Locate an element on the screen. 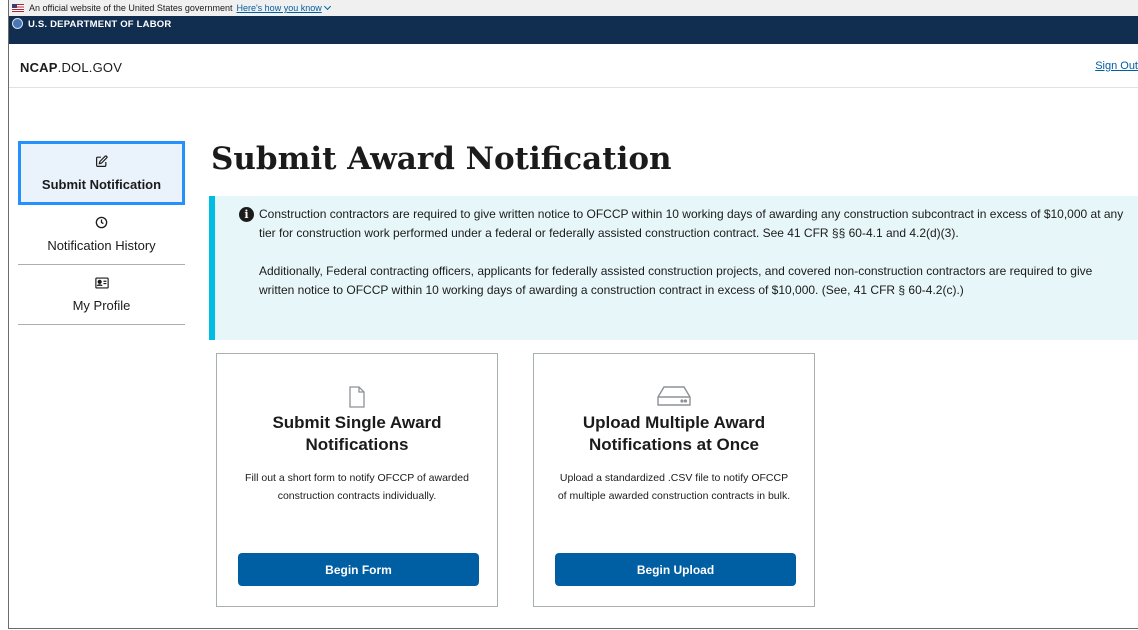 The image size is (1138, 630). sidebar-item-label: Notification History is located at coordinates (101, 245).